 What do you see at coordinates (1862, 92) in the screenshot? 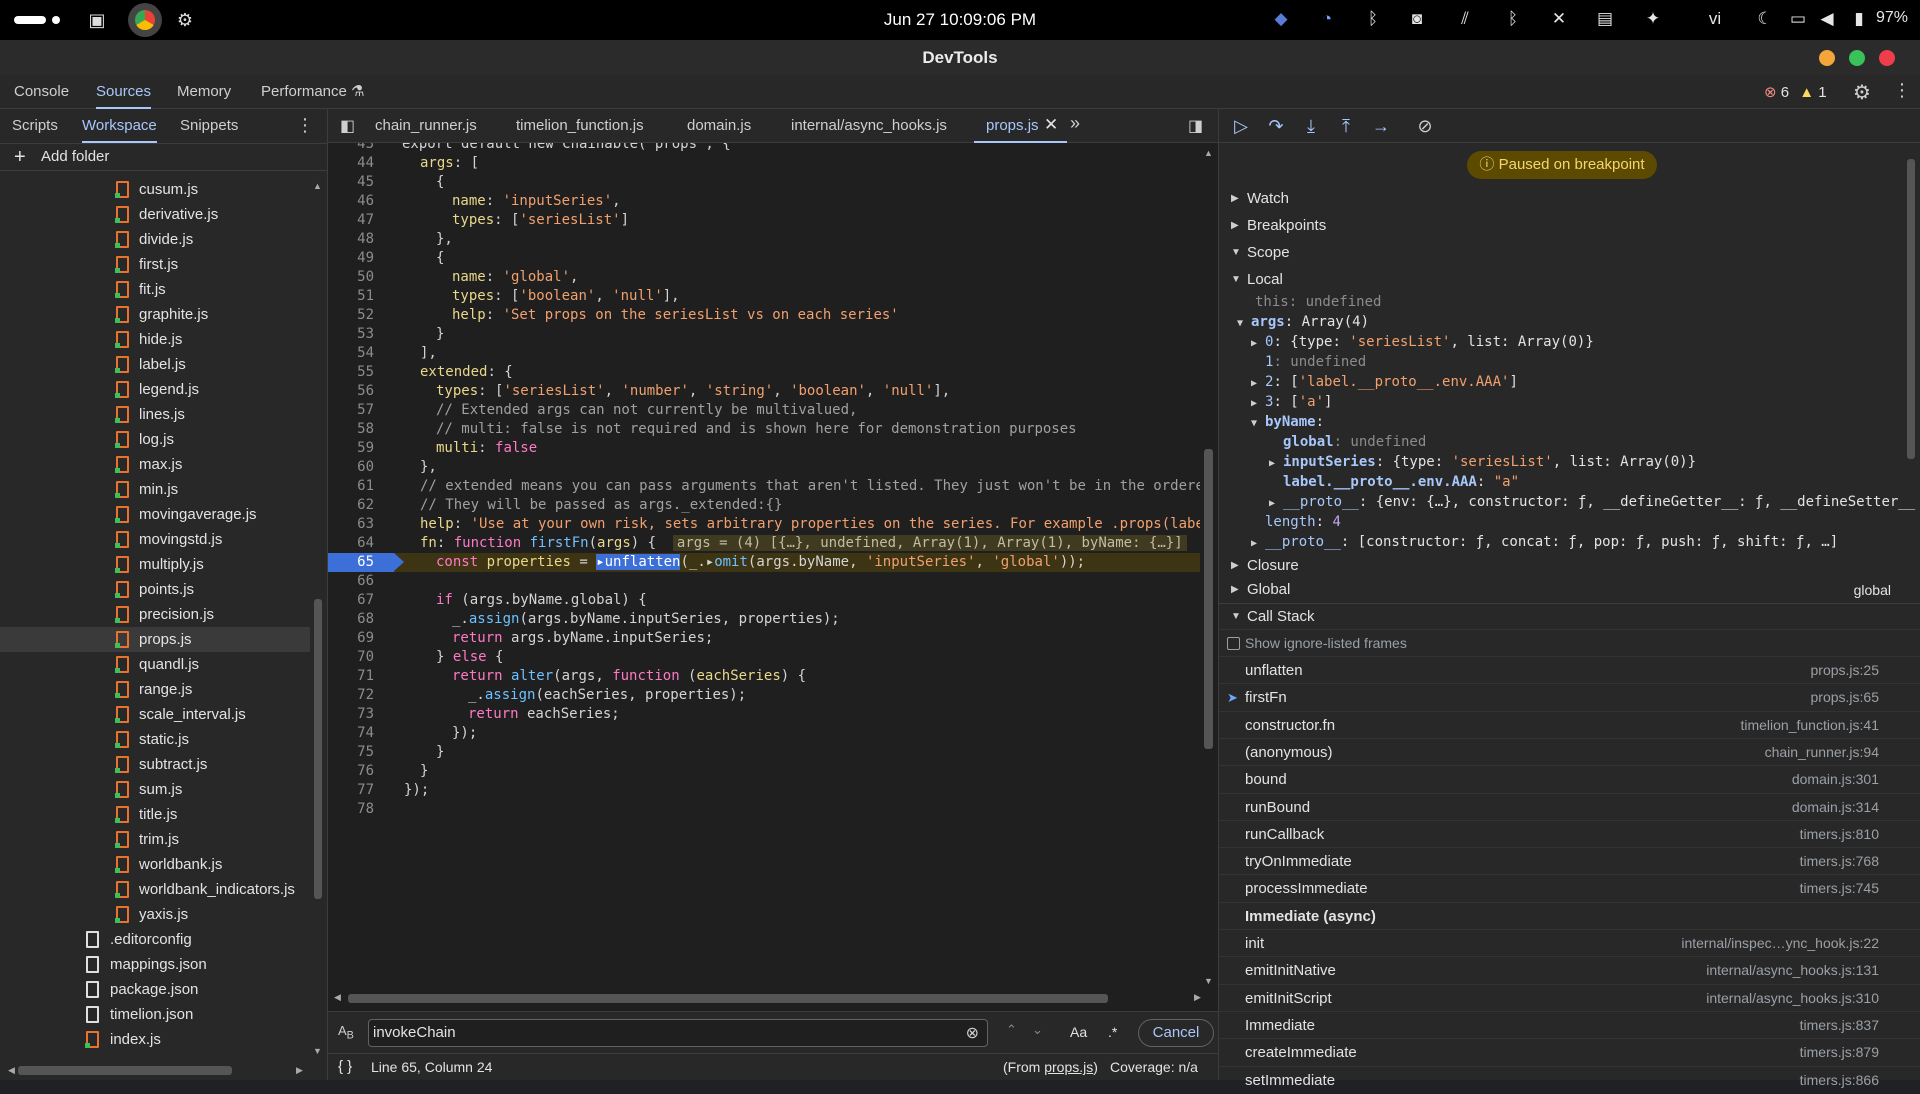
I see `gear-icon: ⚙` at bounding box center [1862, 92].